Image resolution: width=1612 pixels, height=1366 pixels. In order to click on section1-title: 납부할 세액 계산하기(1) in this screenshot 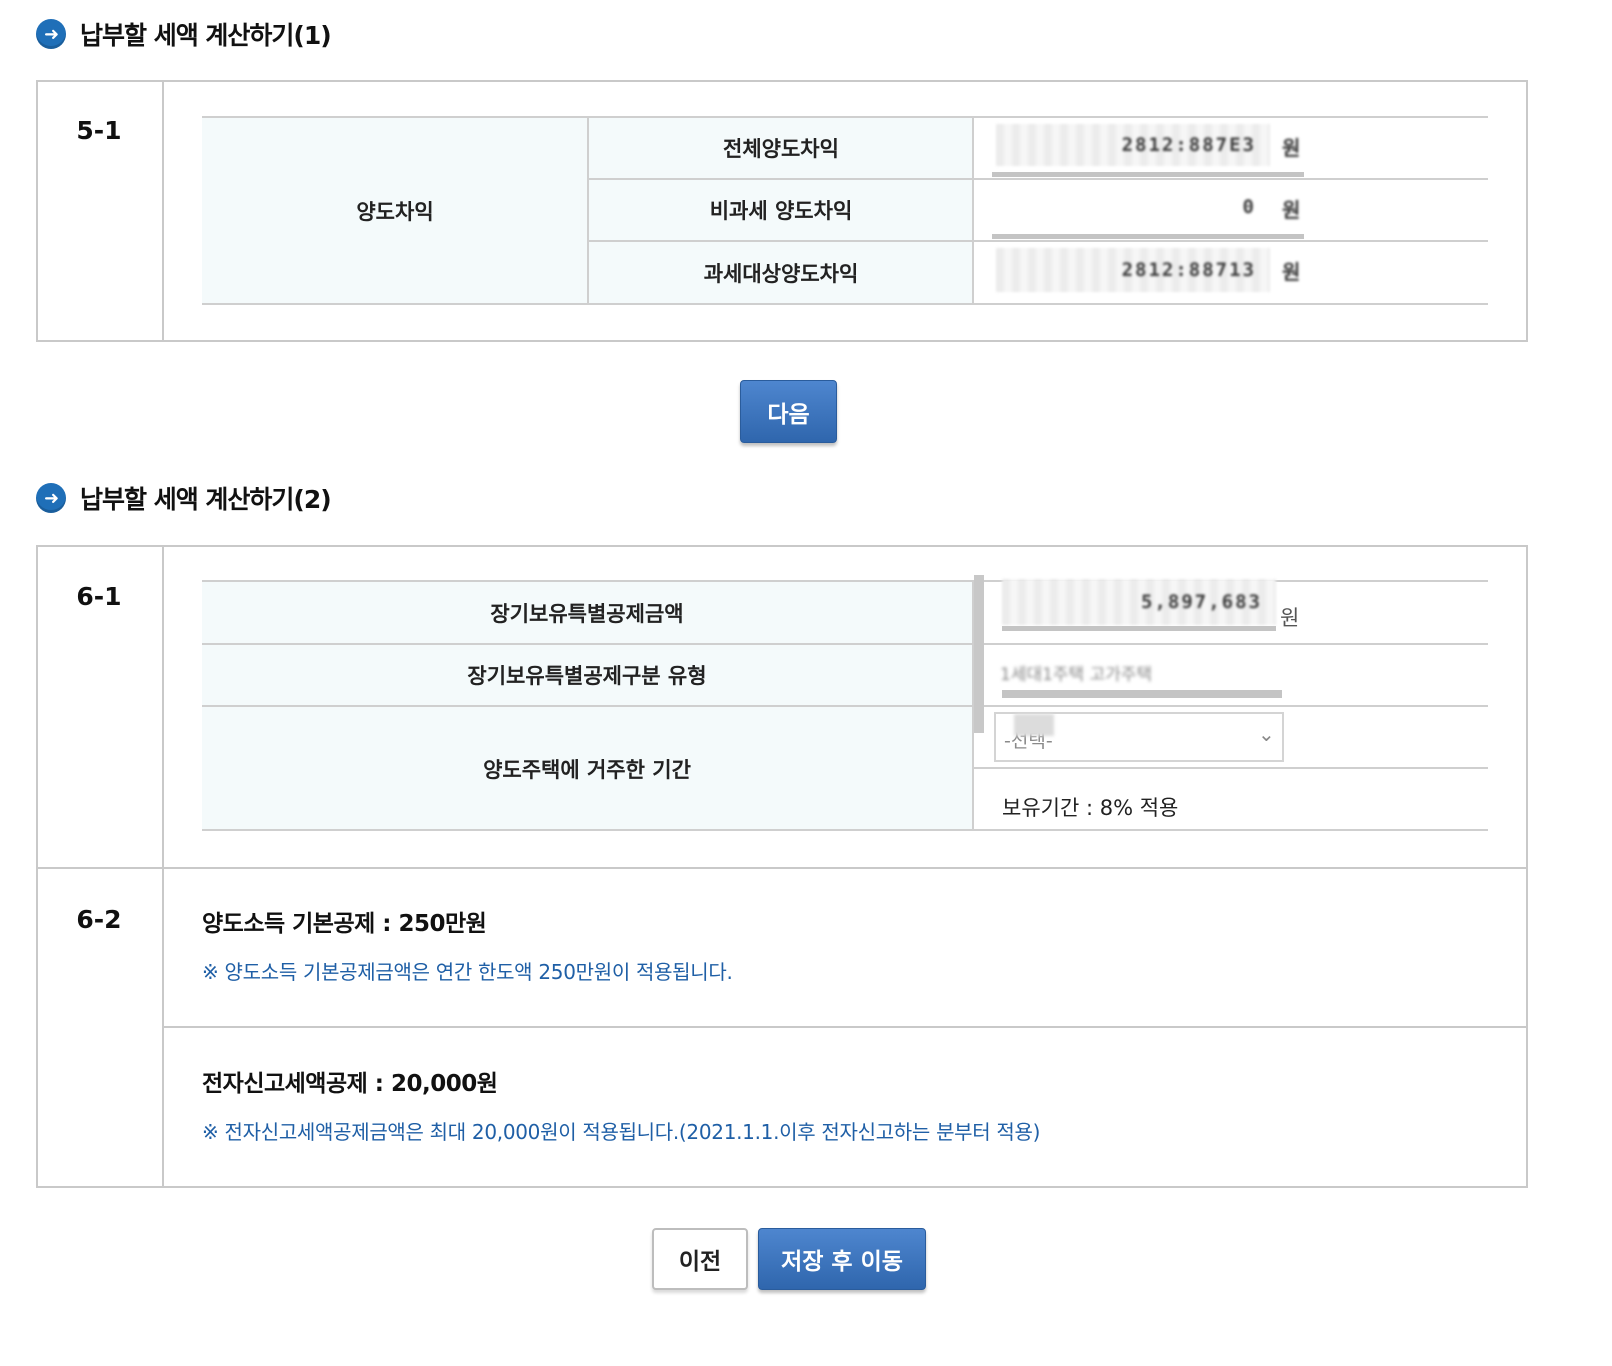, I will do `click(206, 35)`.